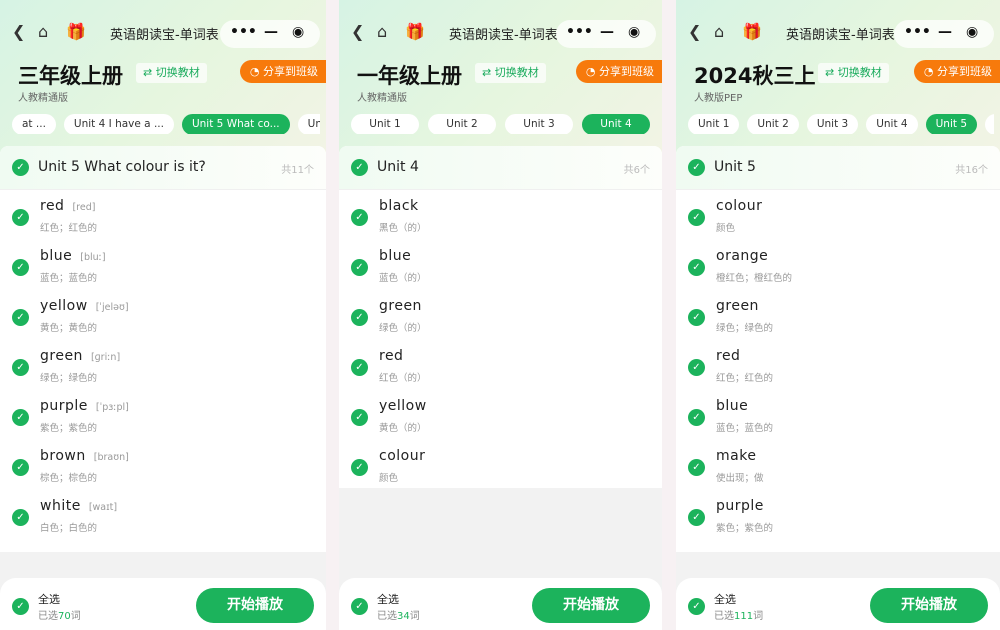  What do you see at coordinates (163, 365) in the screenshot?
I see `word-item: ✓ green [ɡriːn] 绿色；绿色的` at bounding box center [163, 365].